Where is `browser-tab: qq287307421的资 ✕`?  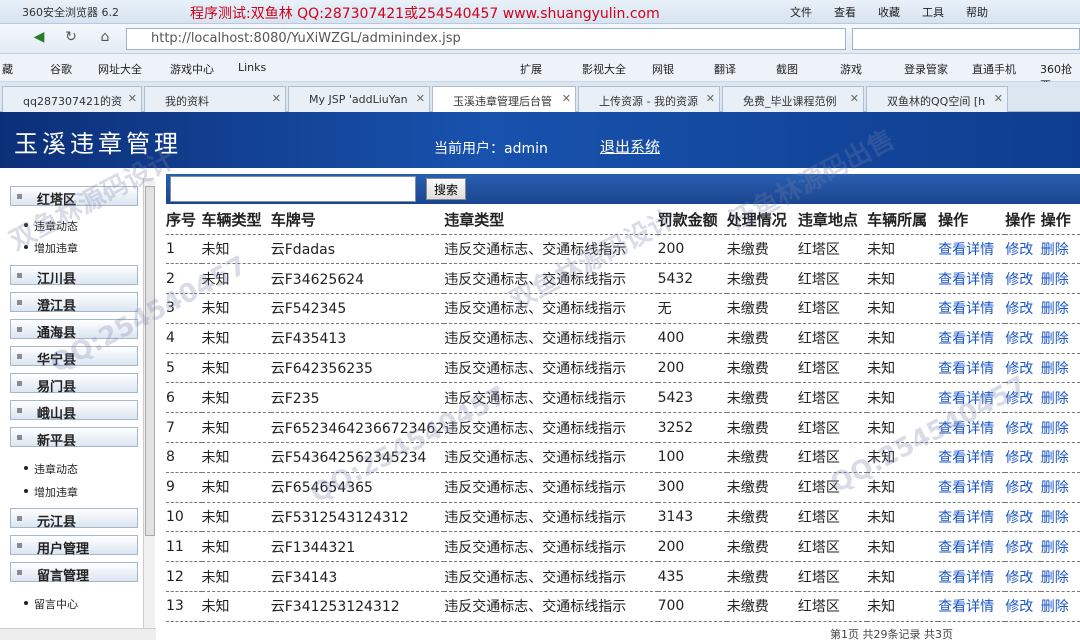 browser-tab: qq287307421的资 ✕ is located at coordinates (72, 99).